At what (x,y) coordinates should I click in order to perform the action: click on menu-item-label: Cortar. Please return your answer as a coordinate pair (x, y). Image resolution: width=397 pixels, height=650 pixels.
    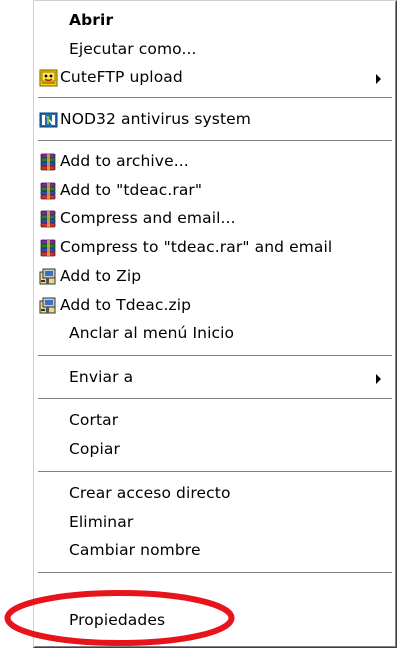
    Looking at the image, I should click on (94, 420).